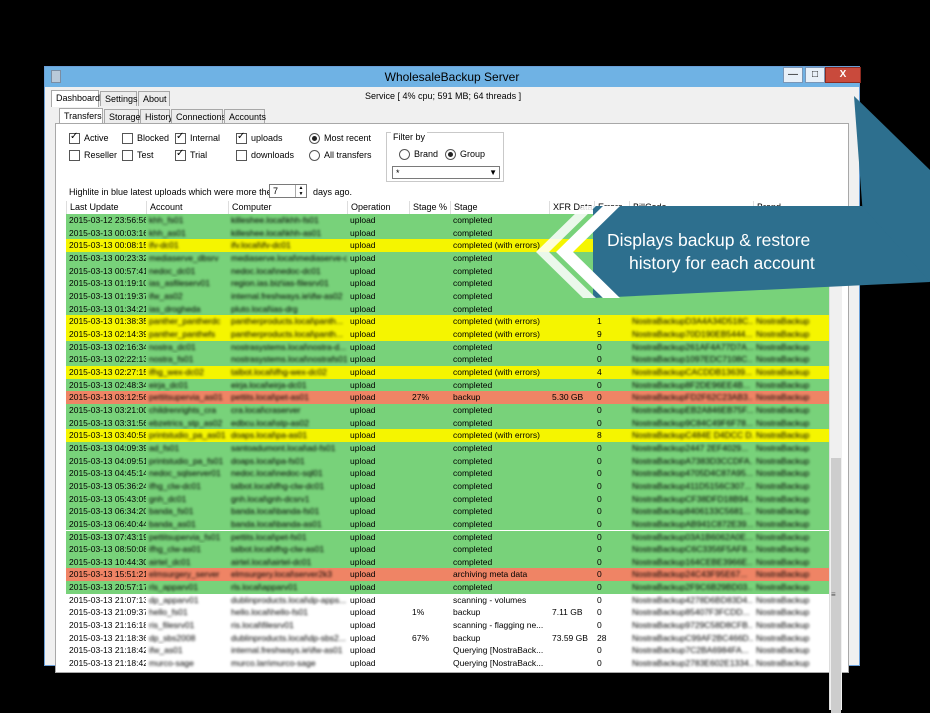 This screenshot has width=930, height=713. I want to click on cell-account: ifw_as01, so click(166, 650).